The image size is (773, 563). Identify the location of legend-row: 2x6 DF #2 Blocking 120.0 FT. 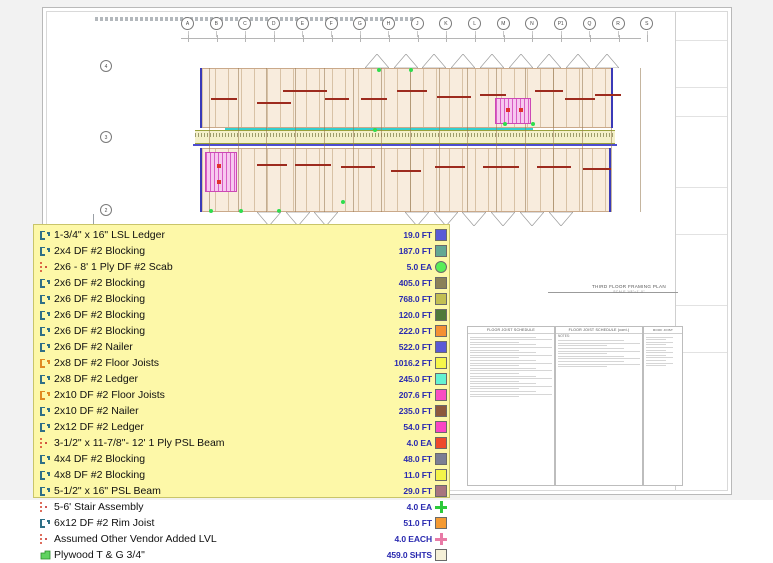
(241, 315).